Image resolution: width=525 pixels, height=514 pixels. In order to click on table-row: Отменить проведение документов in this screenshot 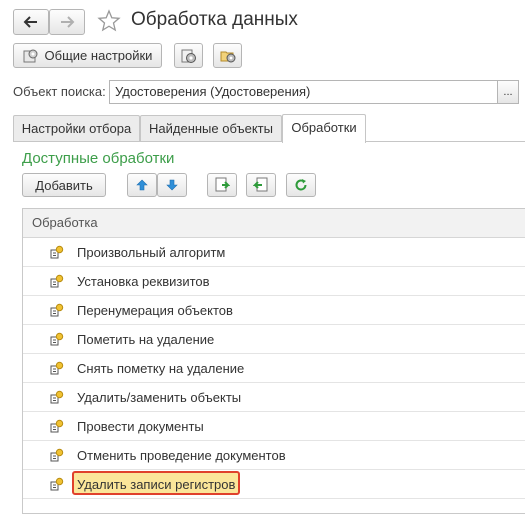, I will do `click(274, 455)`.